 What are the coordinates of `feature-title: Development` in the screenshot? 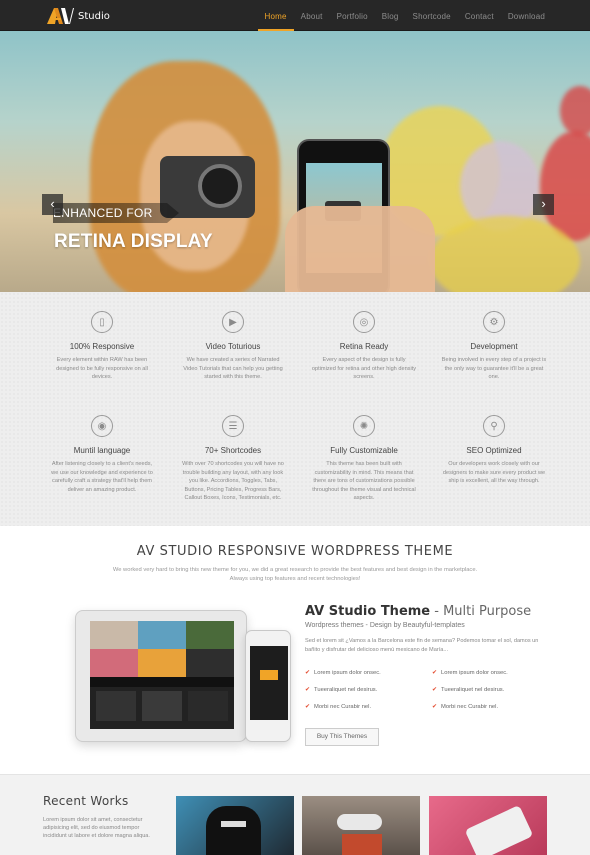 It's located at (494, 346).